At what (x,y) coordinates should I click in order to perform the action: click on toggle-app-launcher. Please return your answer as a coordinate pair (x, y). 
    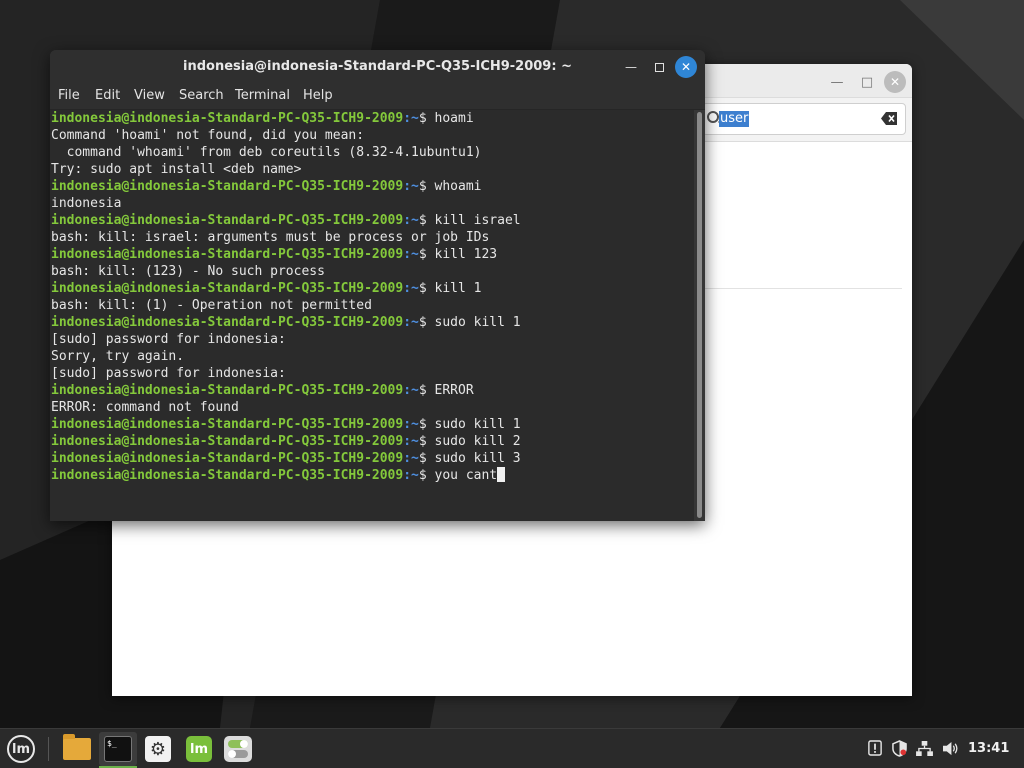
    Looking at the image, I should click on (238, 749).